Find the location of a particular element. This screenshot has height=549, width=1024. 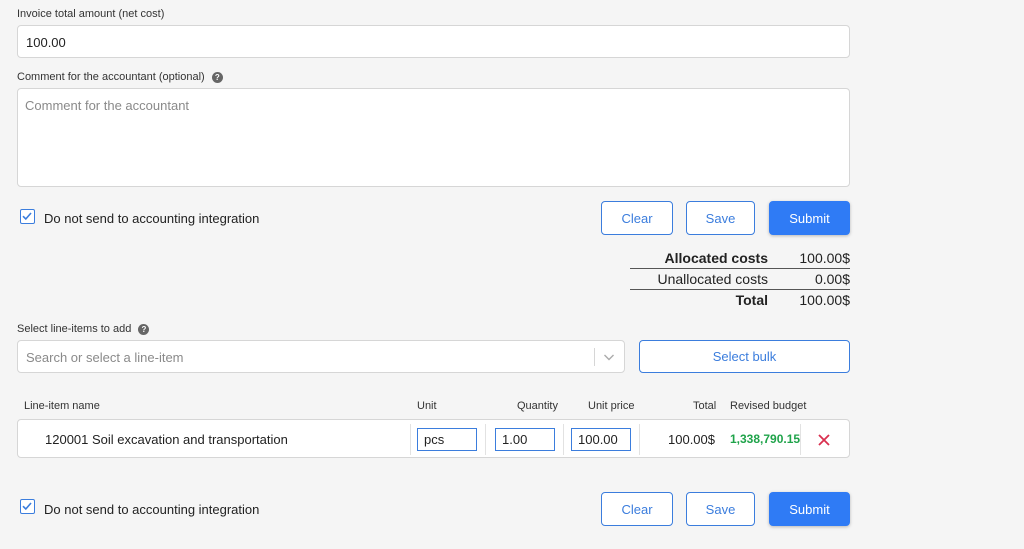

select-line-items-label-text: Select line-items to add is located at coordinates (74, 329).